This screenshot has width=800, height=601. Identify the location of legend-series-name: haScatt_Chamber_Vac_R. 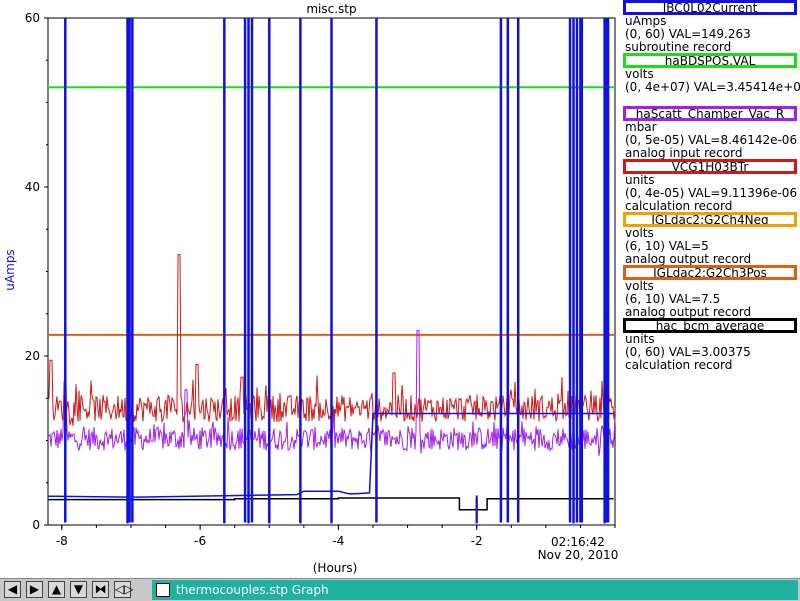
(710, 113).